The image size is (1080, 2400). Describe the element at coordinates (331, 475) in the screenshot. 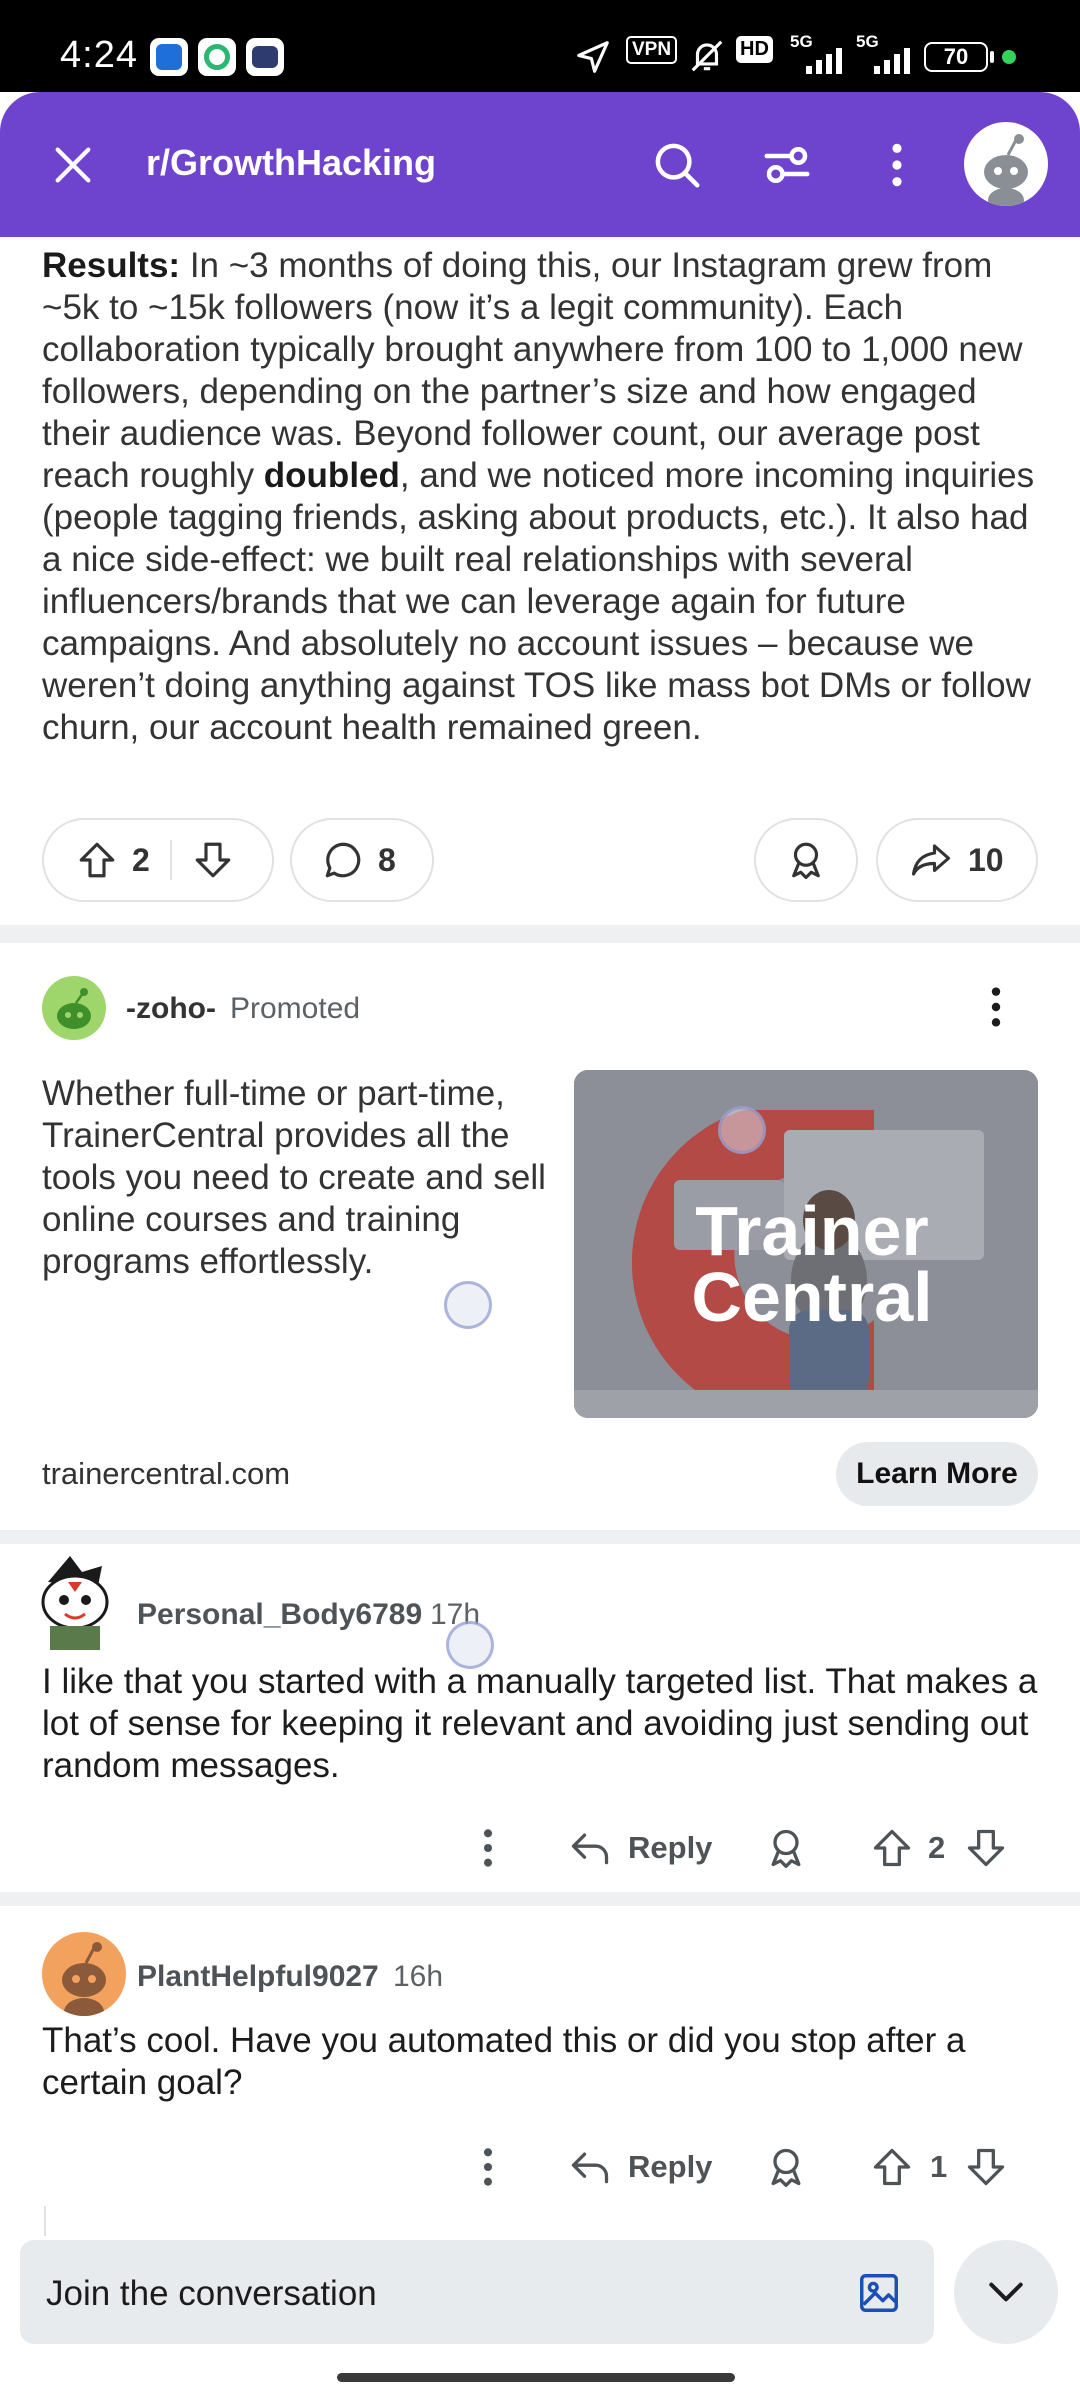

I see `post-bold-word: doubled` at that location.